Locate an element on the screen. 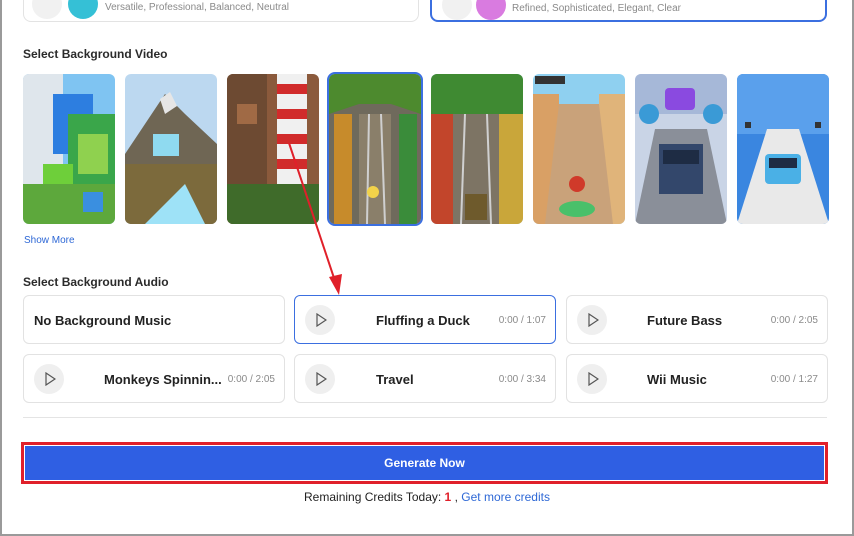  credits-label: Remaining Credits Today: is located at coordinates (373, 497).